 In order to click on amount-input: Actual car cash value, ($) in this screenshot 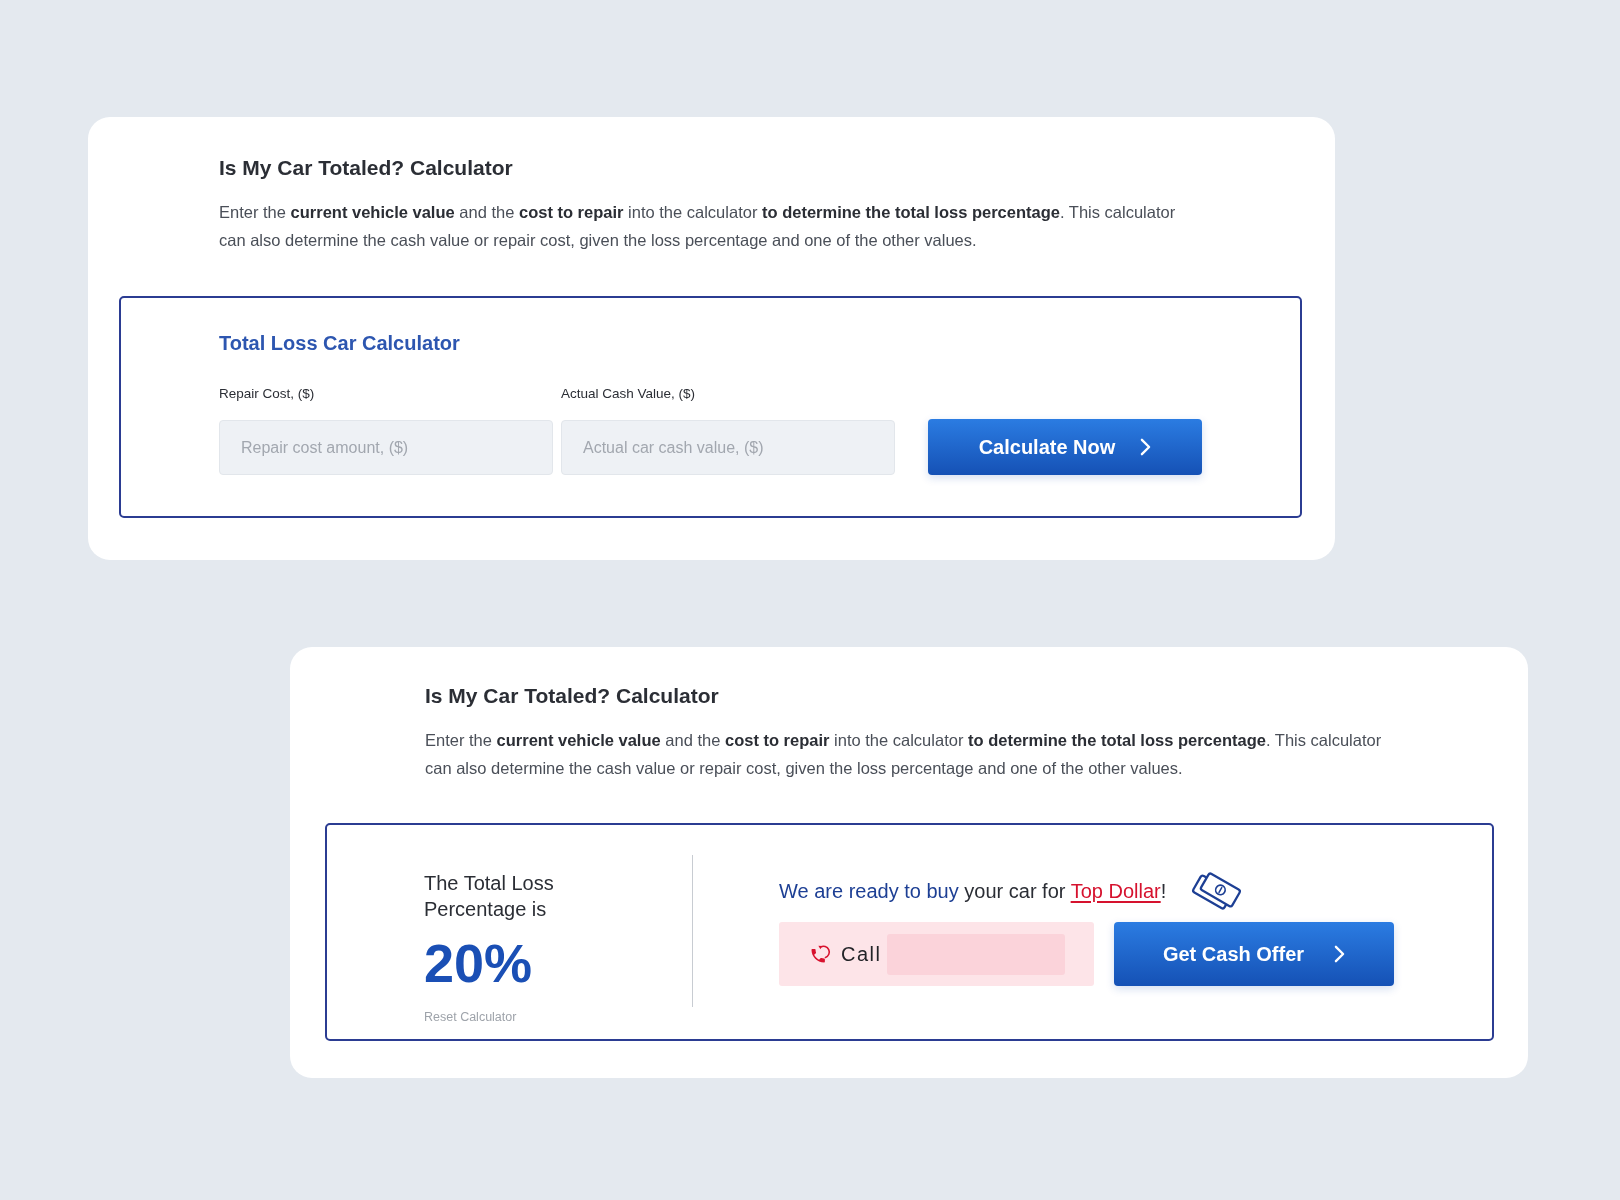, I will do `click(728, 447)`.